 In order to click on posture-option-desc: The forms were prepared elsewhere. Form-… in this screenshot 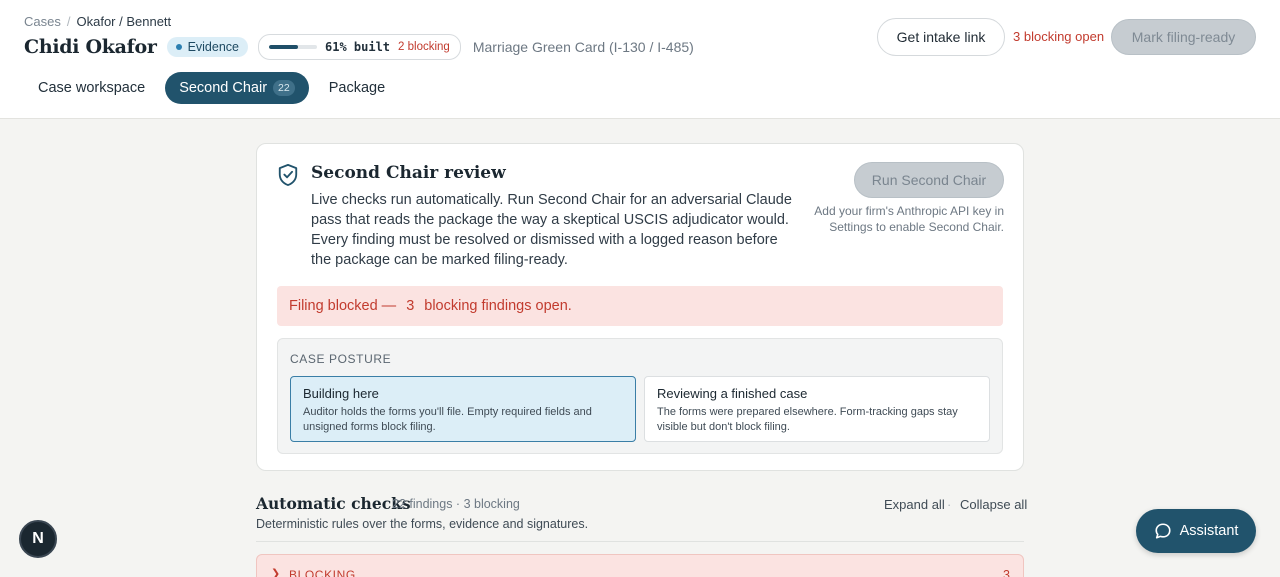, I will do `click(807, 419)`.